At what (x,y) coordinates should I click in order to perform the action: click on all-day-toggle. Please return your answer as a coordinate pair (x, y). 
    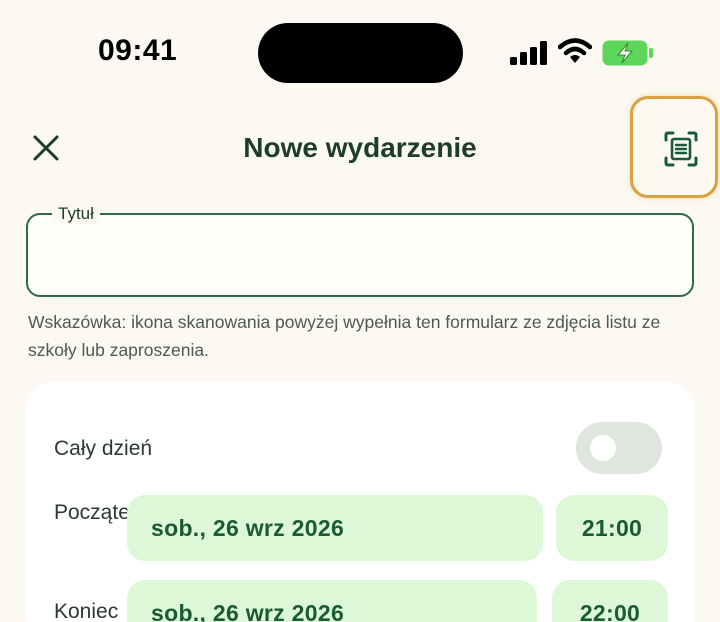
    Looking at the image, I should click on (619, 448).